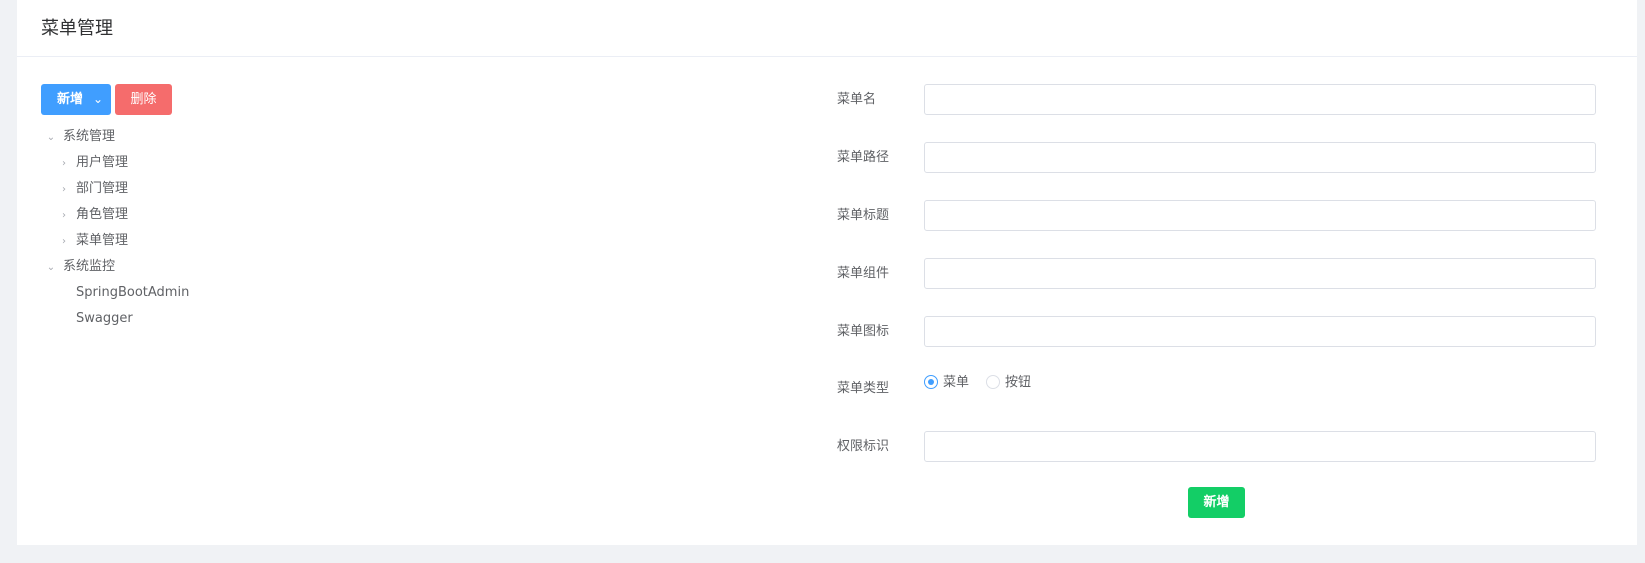  I want to click on tree-node-springbootadmin: SpringBootAdmin, so click(123, 293).